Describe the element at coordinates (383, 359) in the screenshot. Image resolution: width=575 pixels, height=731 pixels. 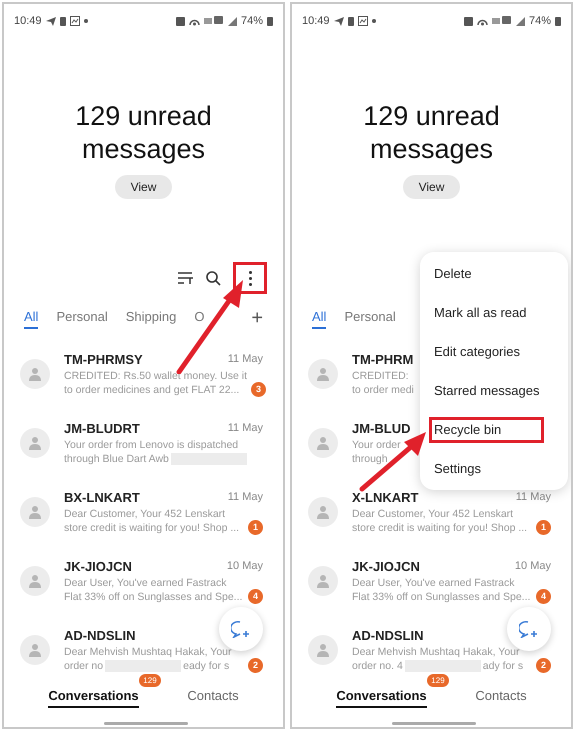
I see `sender-name: TM-PHRM` at that location.